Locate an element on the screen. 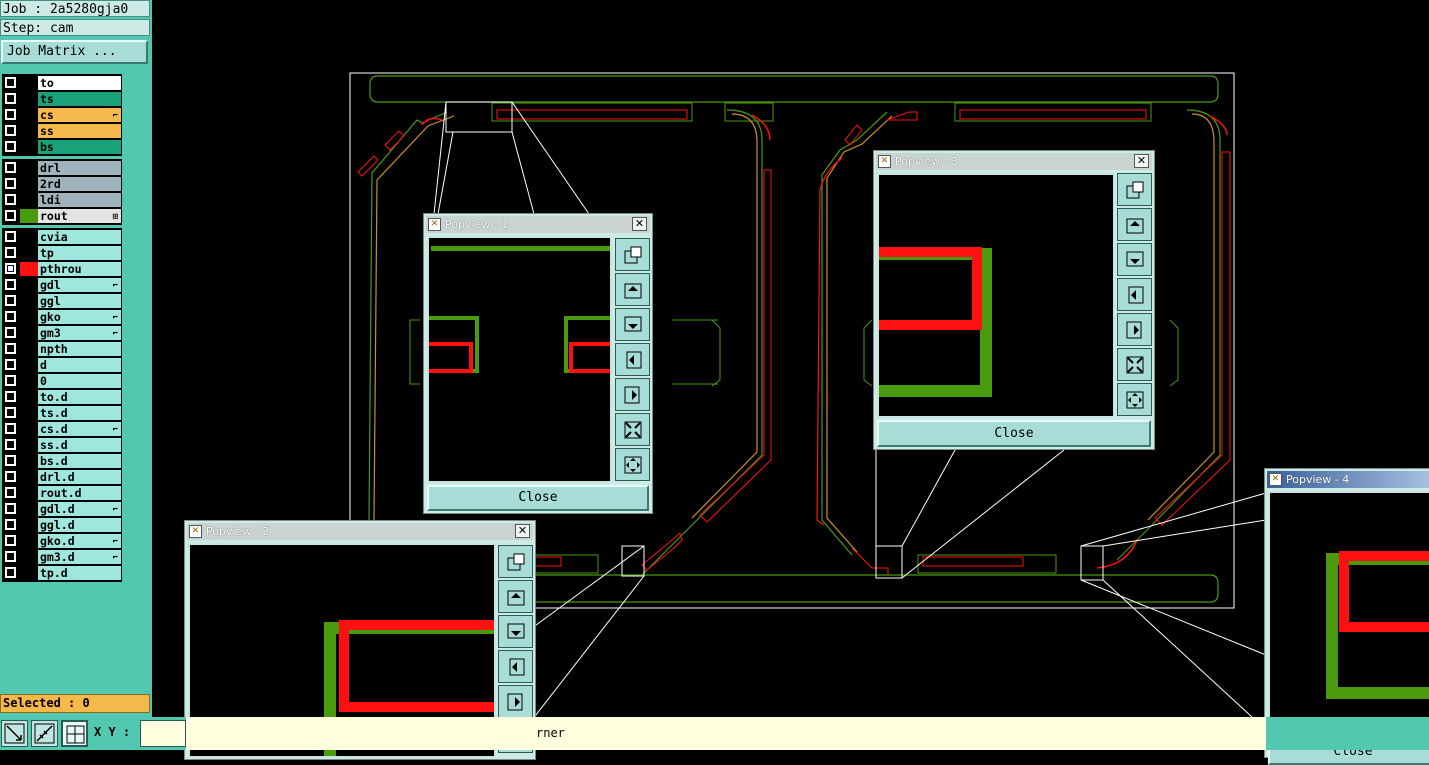  layer-name: gm3.d ⌐ is located at coordinates (79, 557).